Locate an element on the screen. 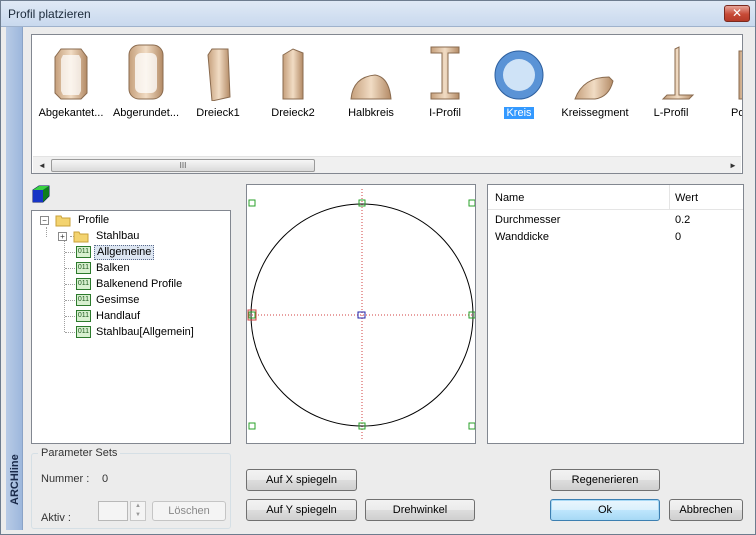 This screenshot has width=756, height=535. polygon-profile-icon is located at coordinates (740, 75).